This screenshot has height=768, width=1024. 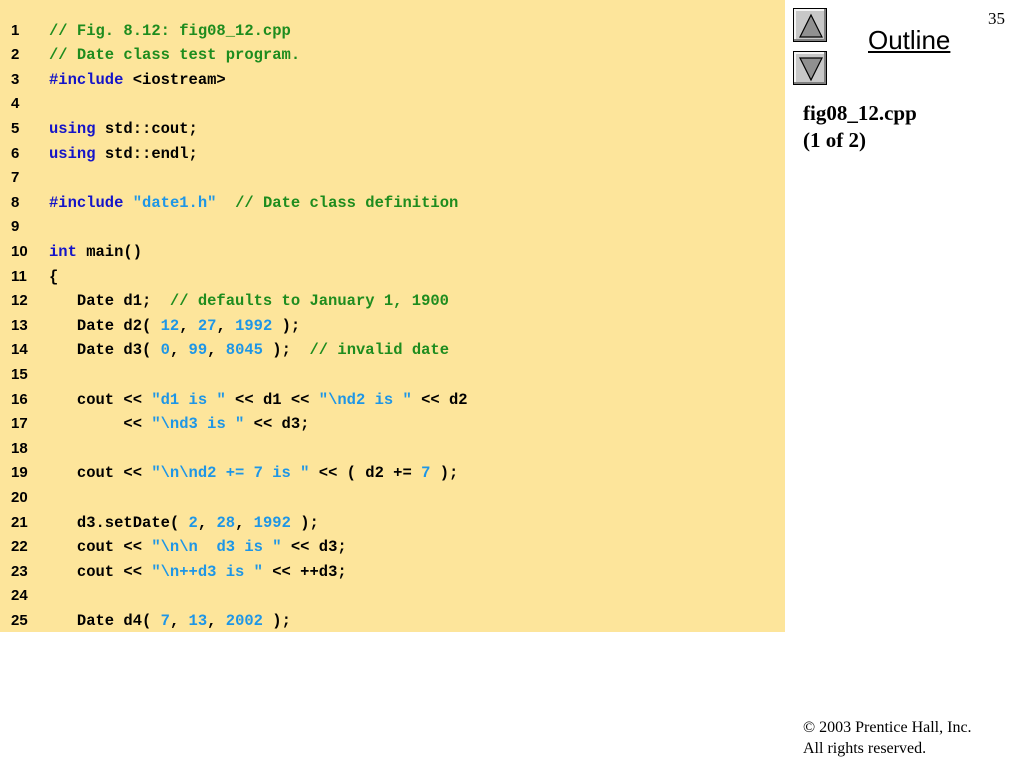 I want to click on code-token-comment: // Date class test program., so click(x=175, y=55).